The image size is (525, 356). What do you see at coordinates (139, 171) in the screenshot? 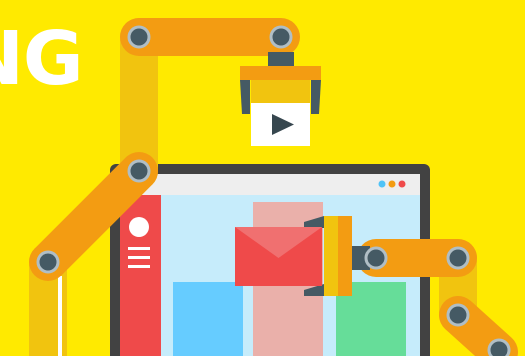
I see `left-arm-joint-upper` at bounding box center [139, 171].